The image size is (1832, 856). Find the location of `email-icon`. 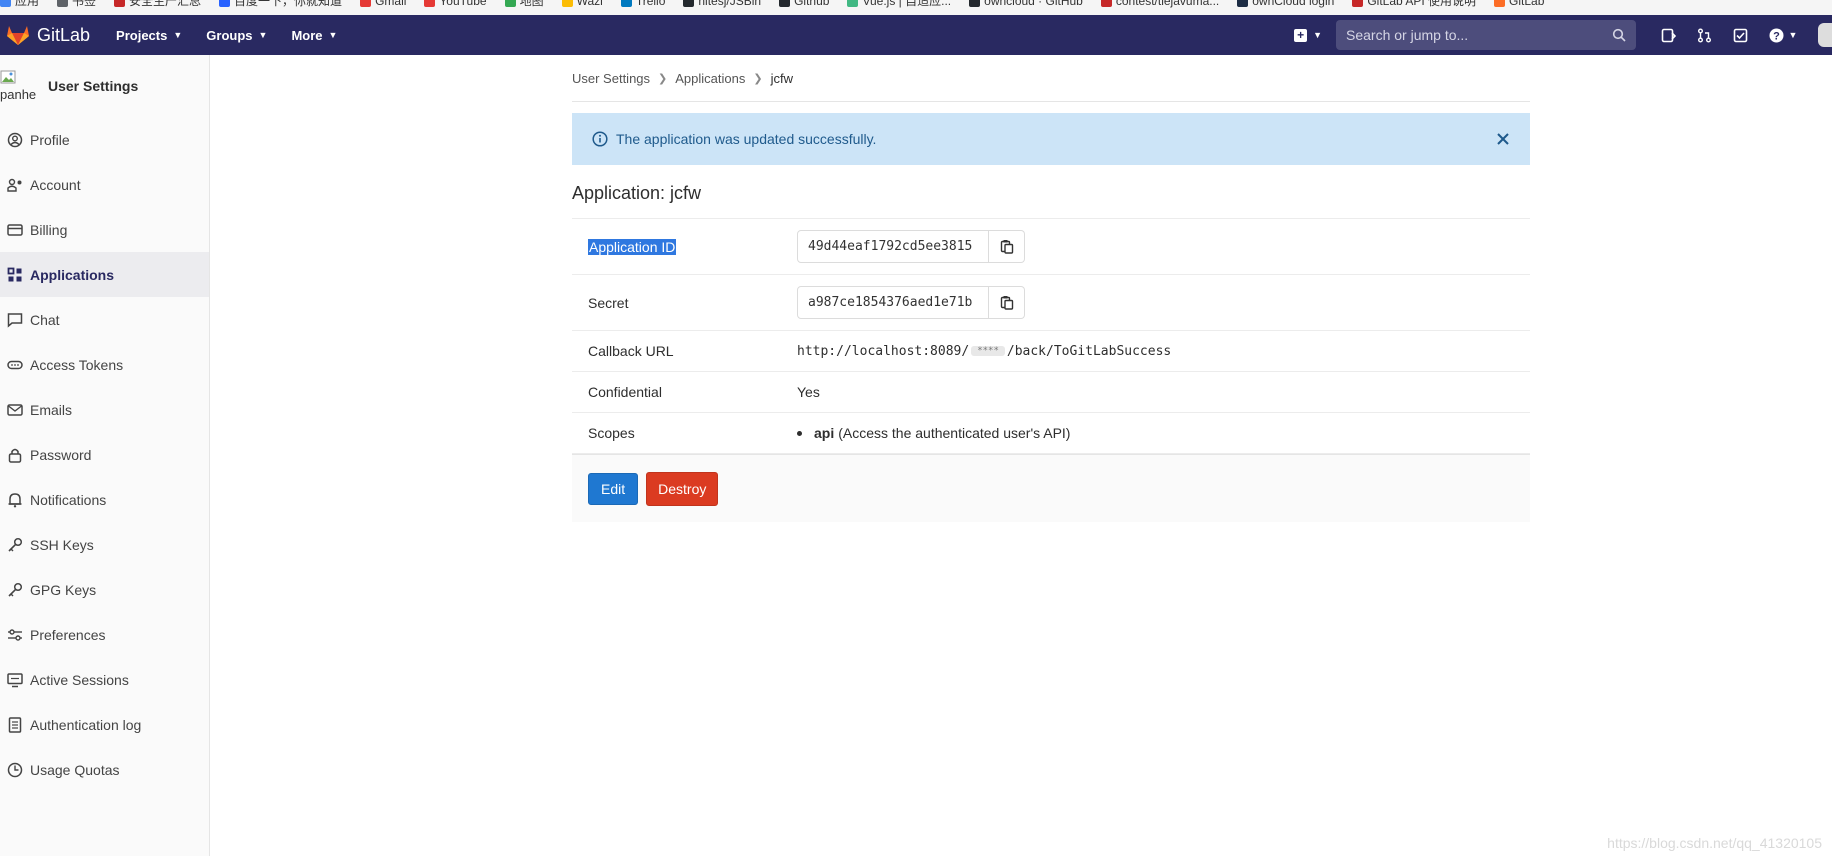

email-icon is located at coordinates (15, 410).